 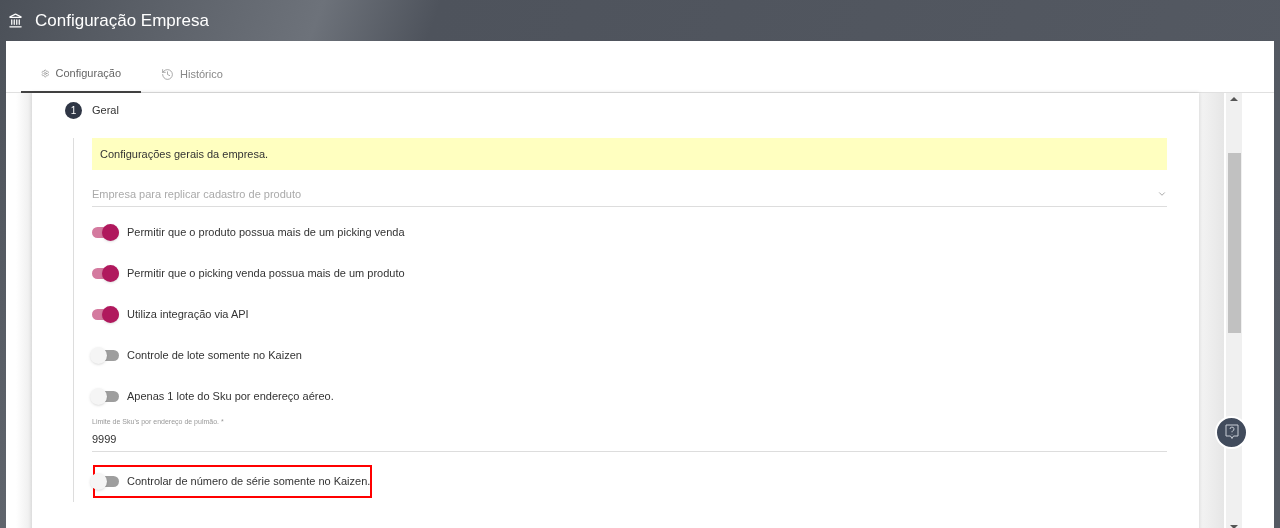 What do you see at coordinates (214, 356) in the screenshot?
I see `toggle-label: Controle de lote somente no Kaizen` at bounding box center [214, 356].